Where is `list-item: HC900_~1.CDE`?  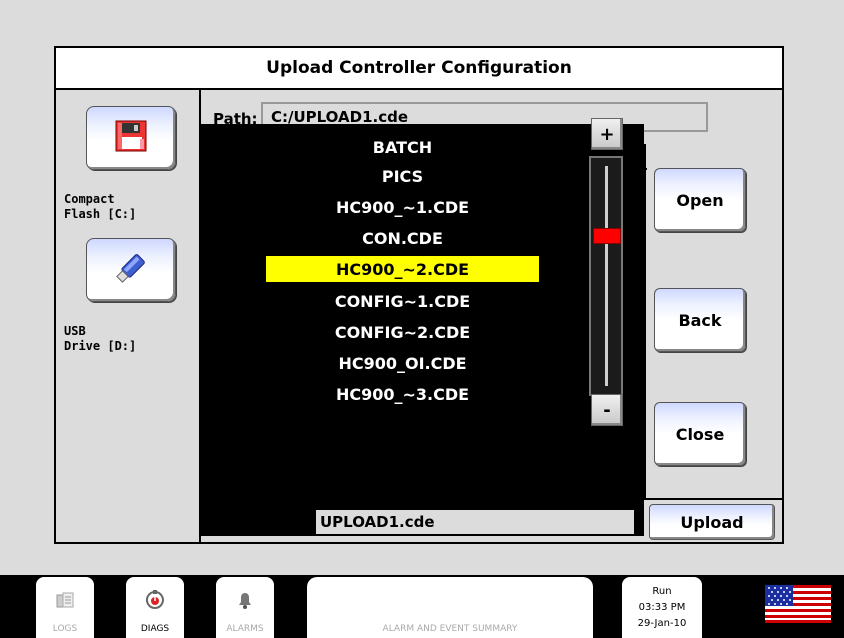
list-item: HC900_~1.CDE is located at coordinates (402, 207).